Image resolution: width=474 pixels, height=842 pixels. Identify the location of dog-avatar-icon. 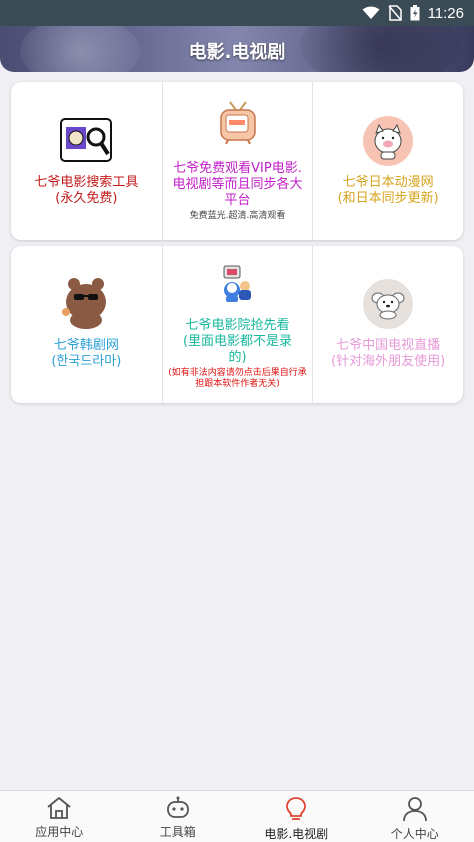
(388, 306).